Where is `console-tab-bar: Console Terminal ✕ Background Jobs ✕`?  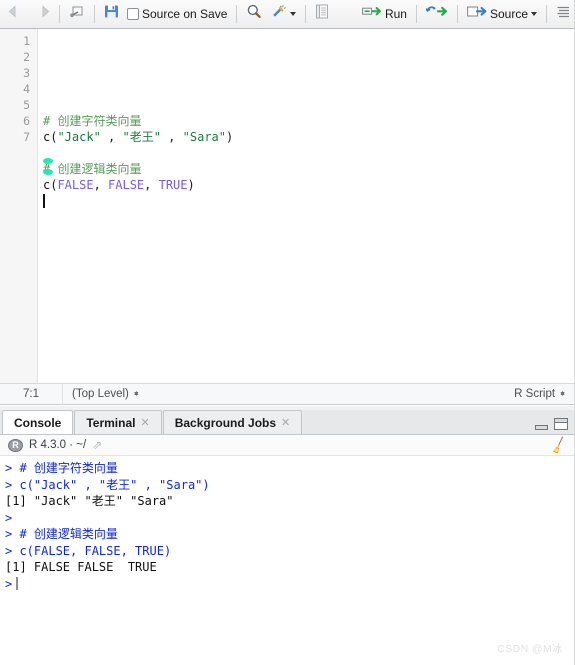 console-tab-bar: Console Terminal ✕ Background Jobs ✕ is located at coordinates (287, 422).